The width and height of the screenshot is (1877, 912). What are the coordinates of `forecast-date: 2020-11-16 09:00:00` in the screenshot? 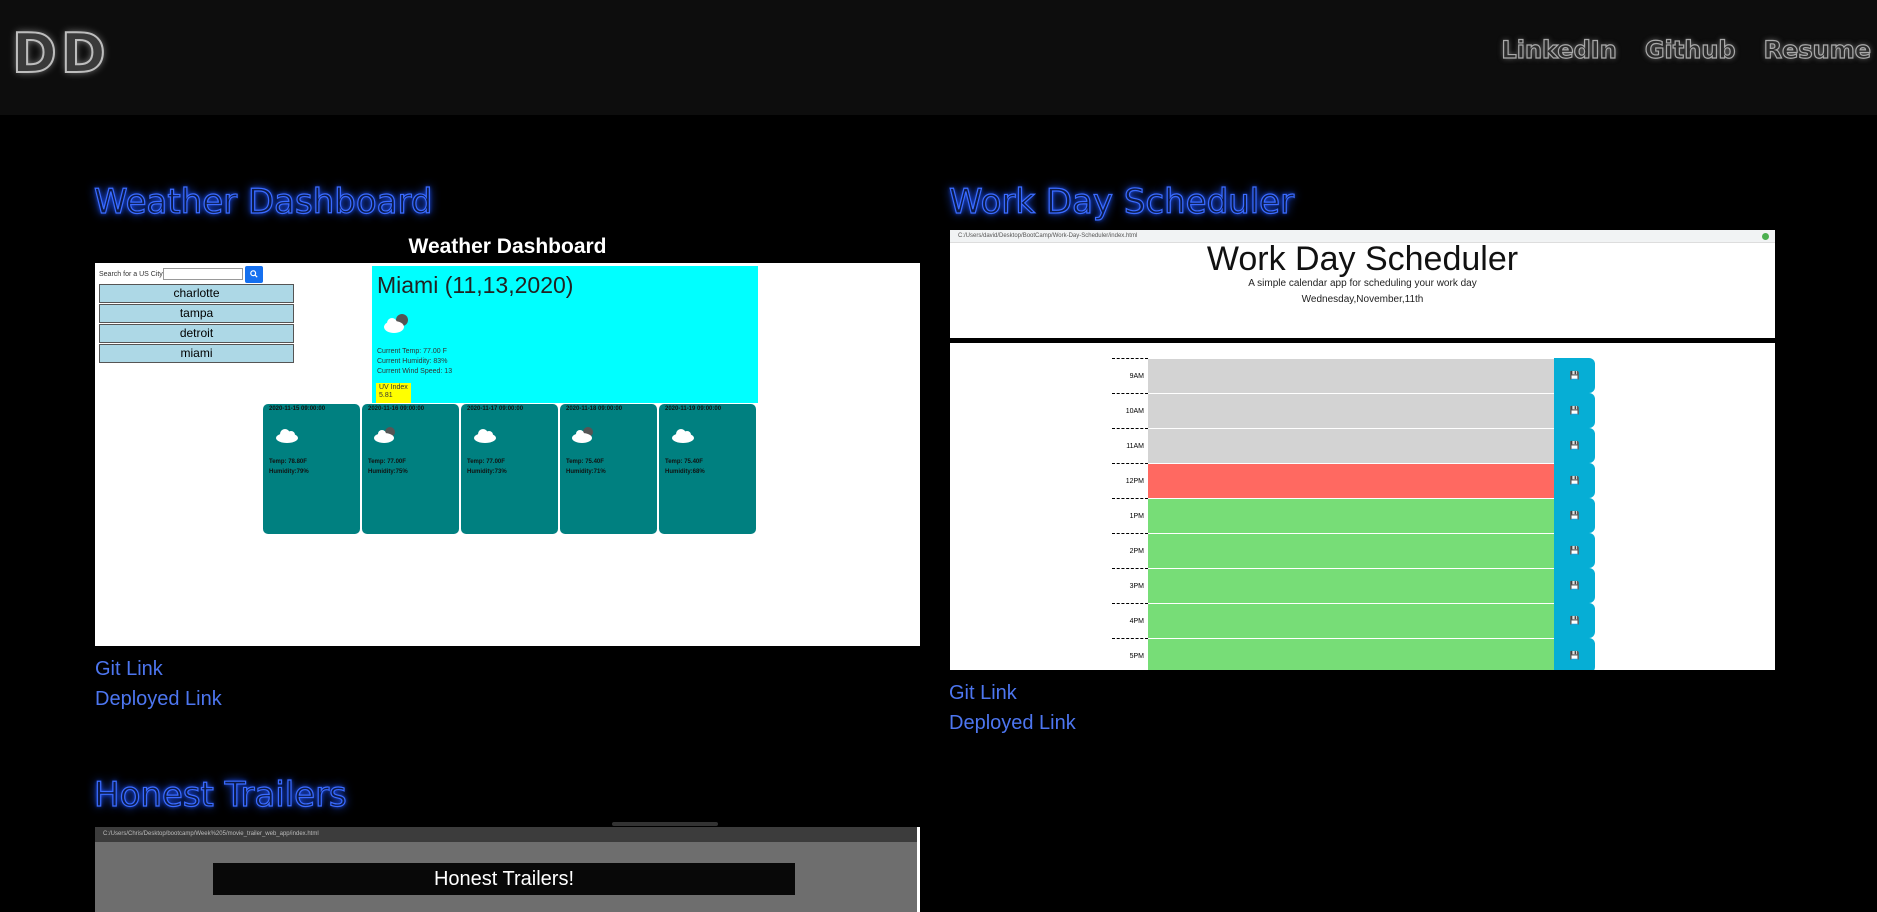 It's located at (396, 409).